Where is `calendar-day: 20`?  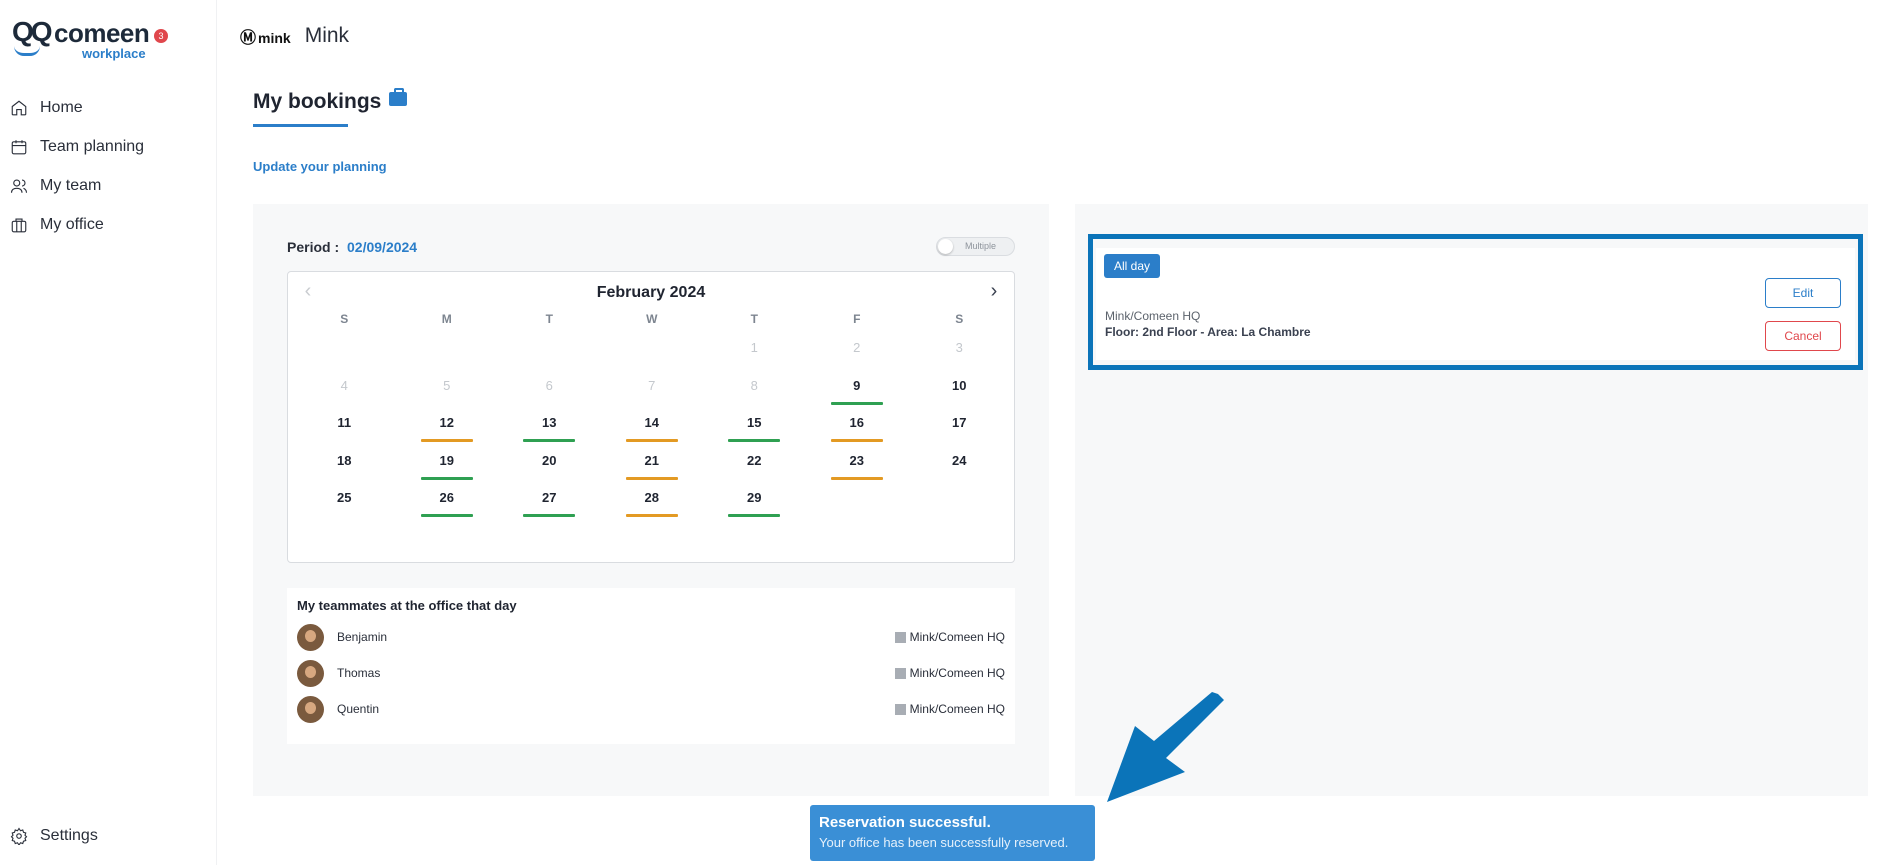 calendar-day: 20 is located at coordinates (549, 472).